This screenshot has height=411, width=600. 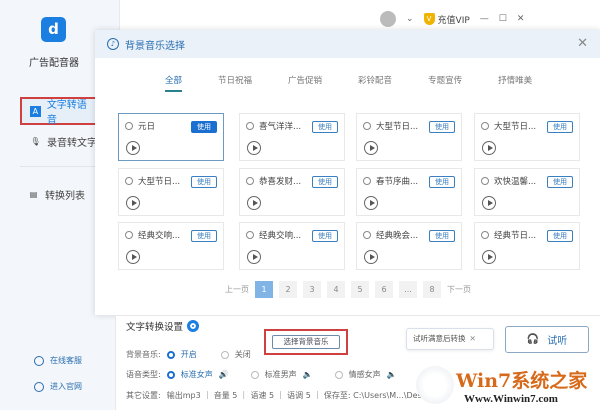 What do you see at coordinates (384, 289) in the screenshot?
I see `page-button: 6` at bounding box center [384, 289].